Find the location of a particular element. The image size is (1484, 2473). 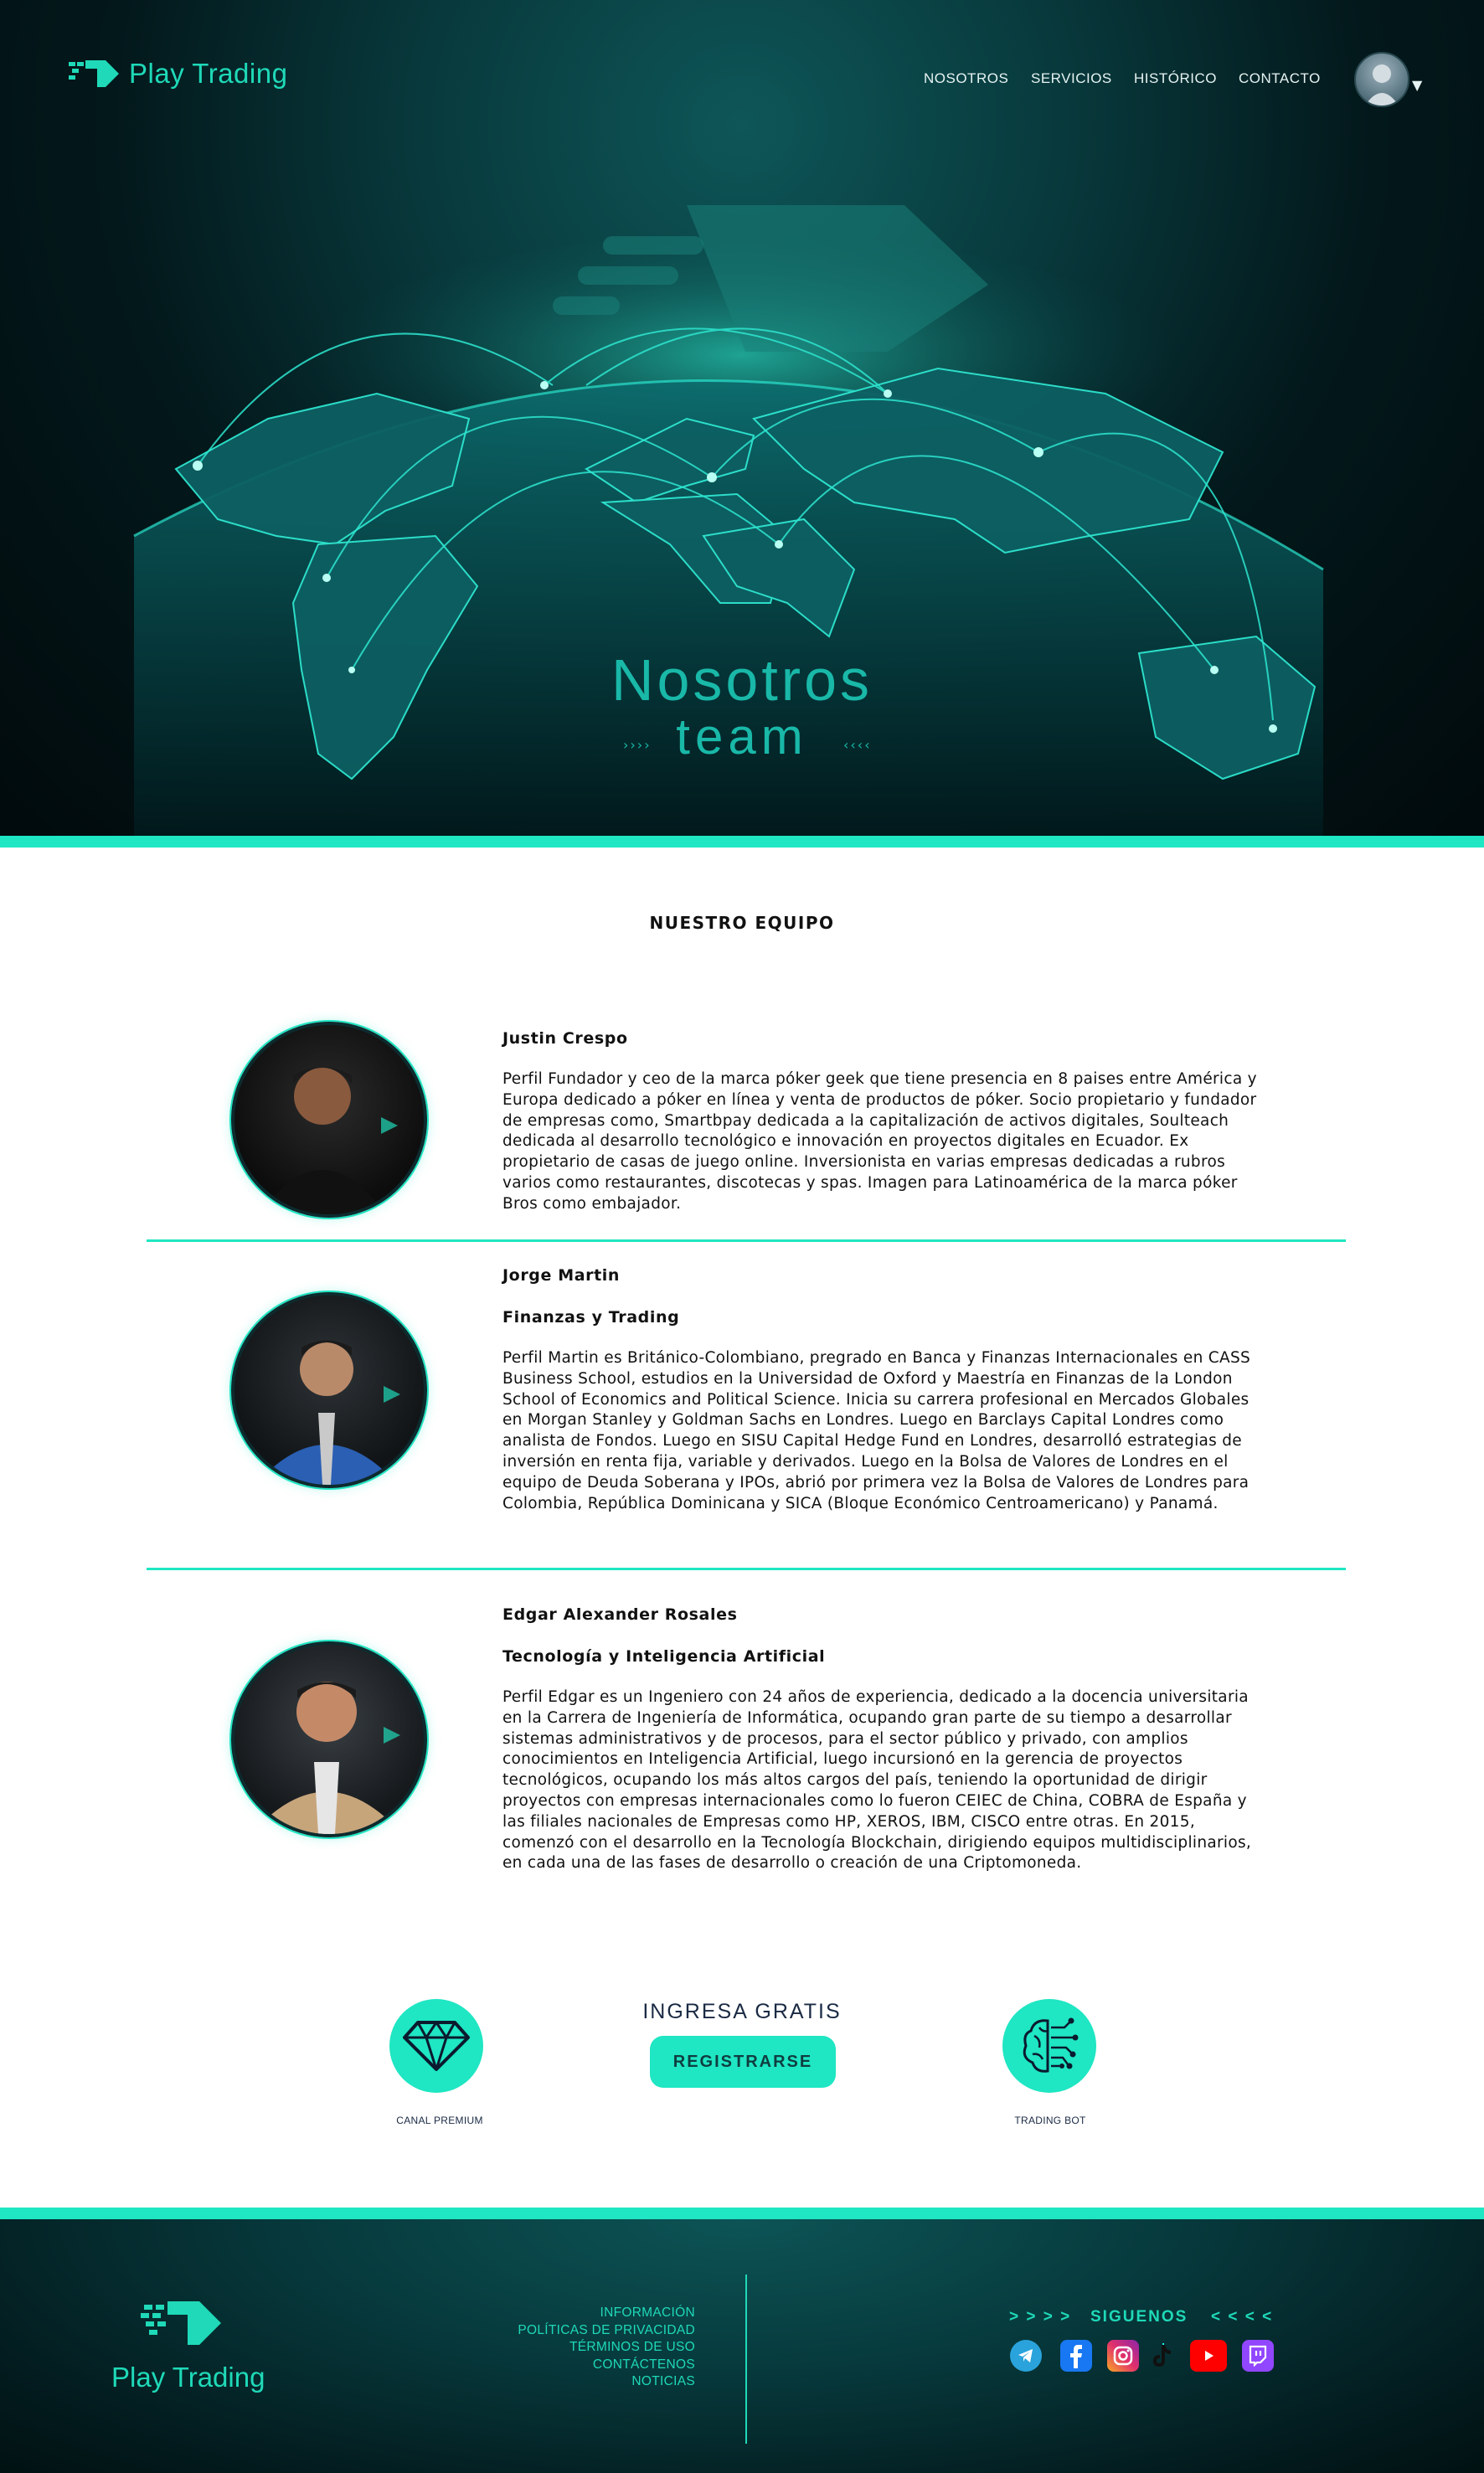

user-avatar is located at coordinates (1381, 79).